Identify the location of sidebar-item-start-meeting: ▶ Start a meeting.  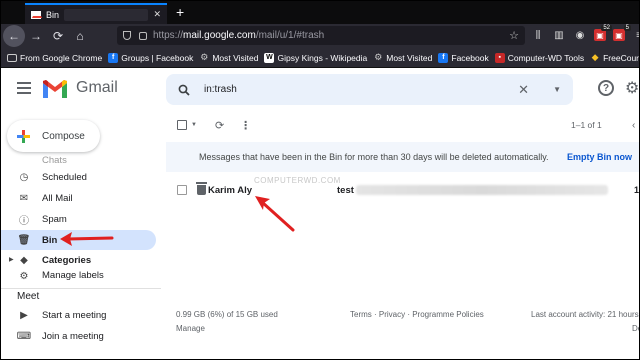
(78, 315).